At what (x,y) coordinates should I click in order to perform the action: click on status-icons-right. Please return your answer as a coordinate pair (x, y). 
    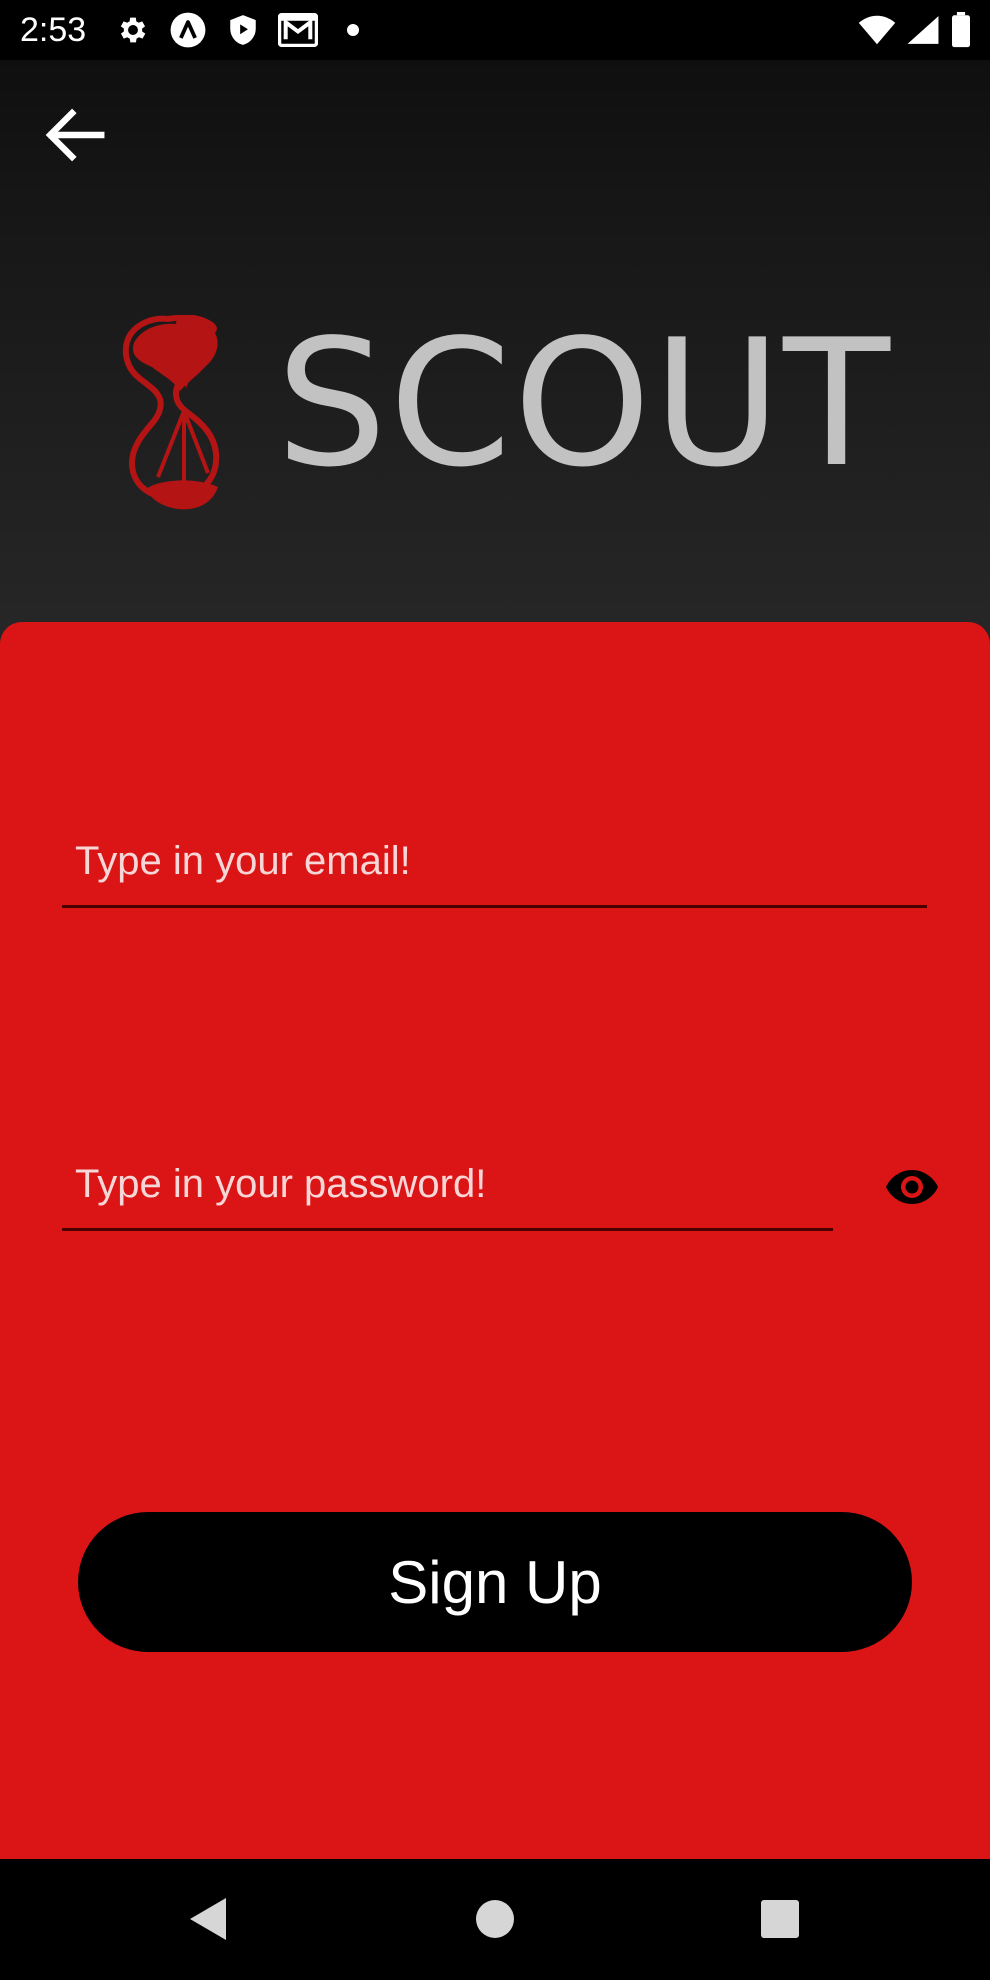
    Looking at the image, I should click on (910, 30).